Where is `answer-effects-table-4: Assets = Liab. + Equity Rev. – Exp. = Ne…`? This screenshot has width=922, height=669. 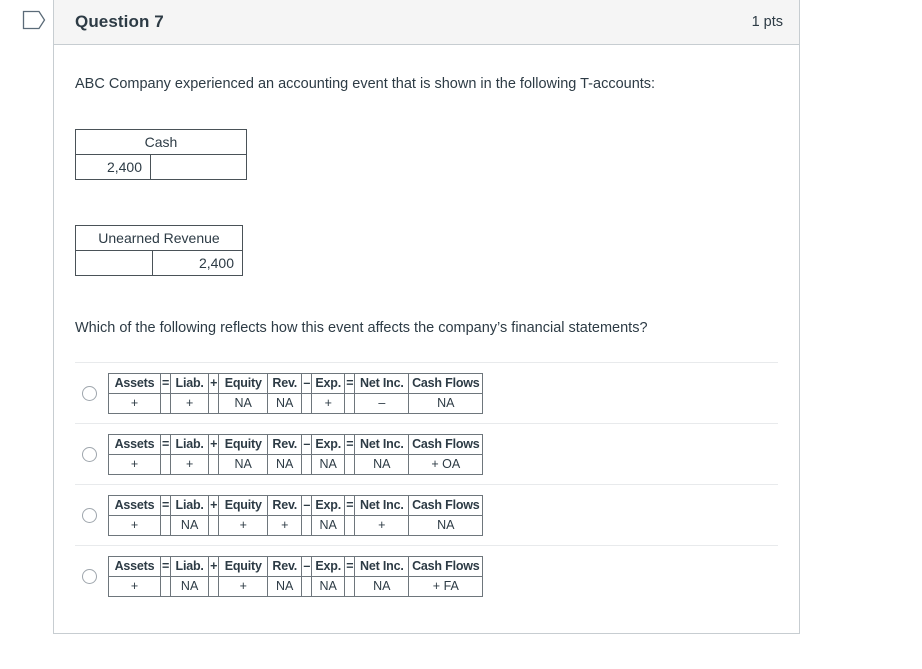
answer-effects-table-4: Assets = Liab. + Equity Rev. – Exp. = Ne… is located at coordinates (296, 576).